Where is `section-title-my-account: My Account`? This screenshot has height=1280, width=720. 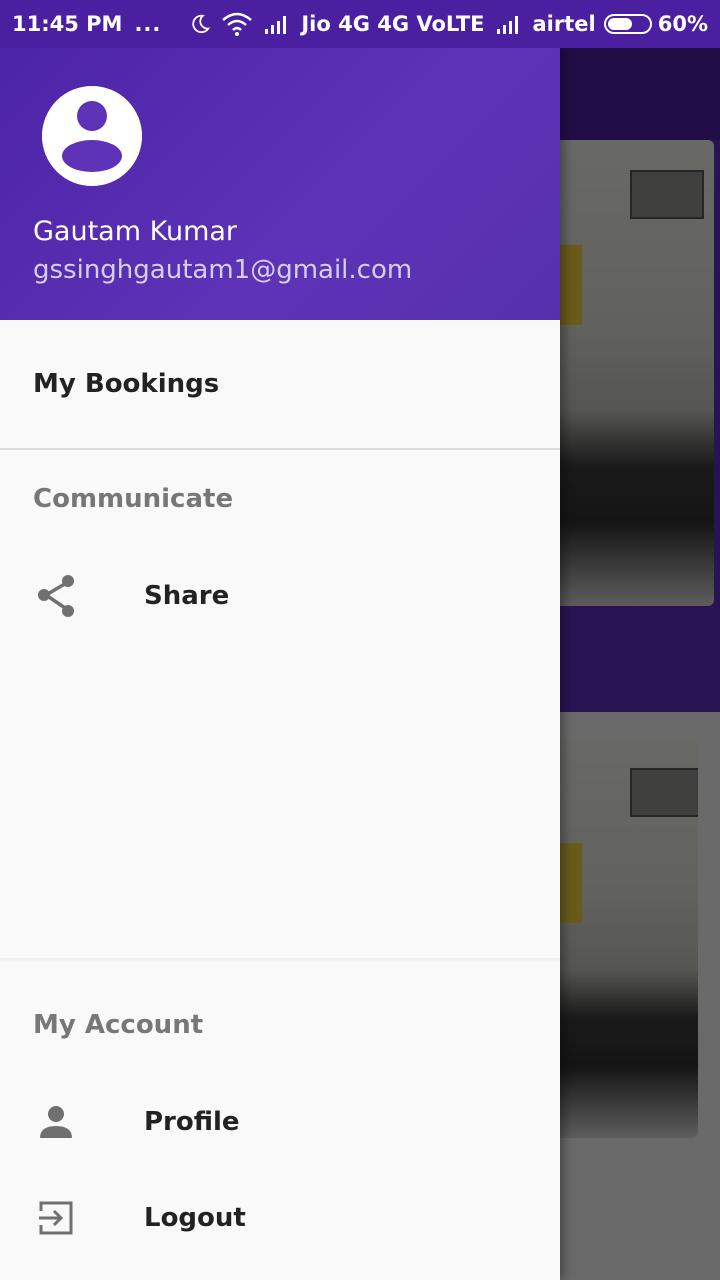
section-title-my-account: My Account is located at coordinates (118, 1025).